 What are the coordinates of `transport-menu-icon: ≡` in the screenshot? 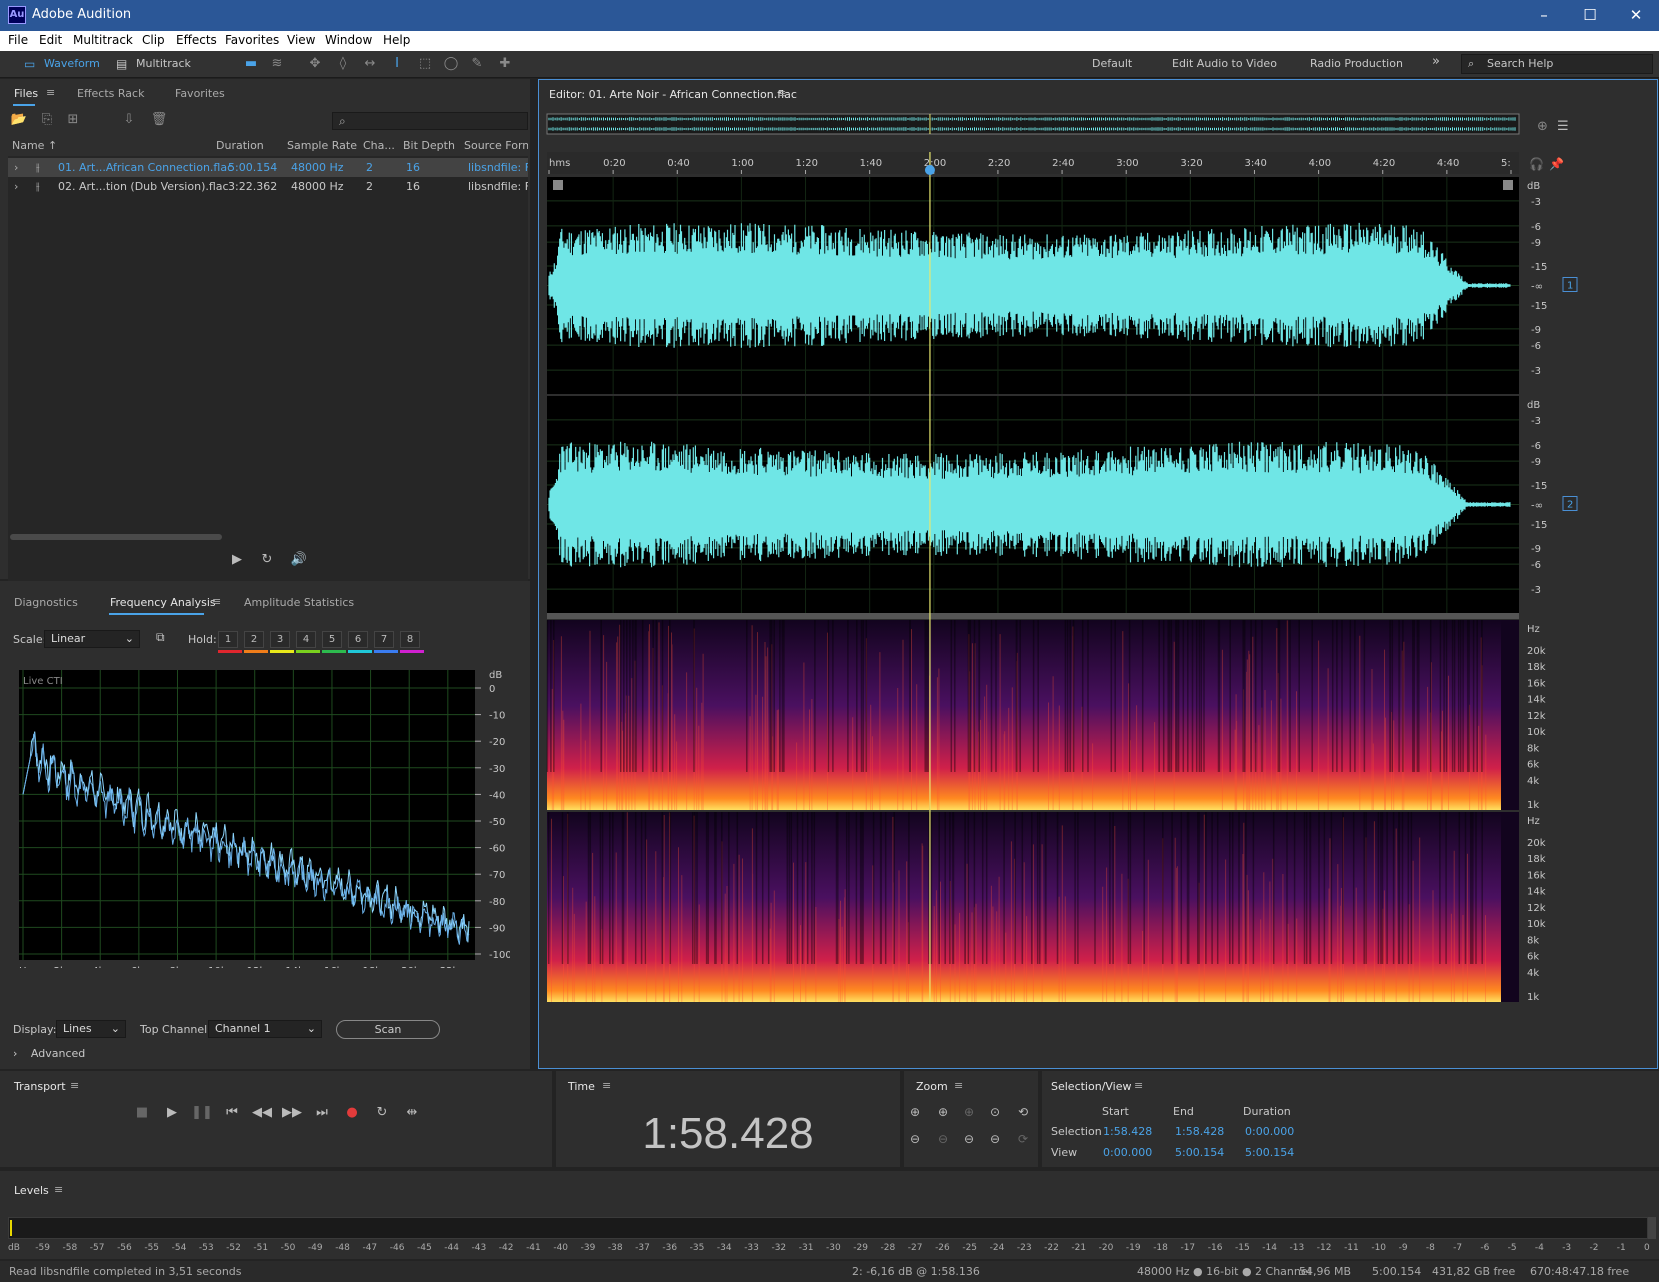 It's located at (74, 1085).